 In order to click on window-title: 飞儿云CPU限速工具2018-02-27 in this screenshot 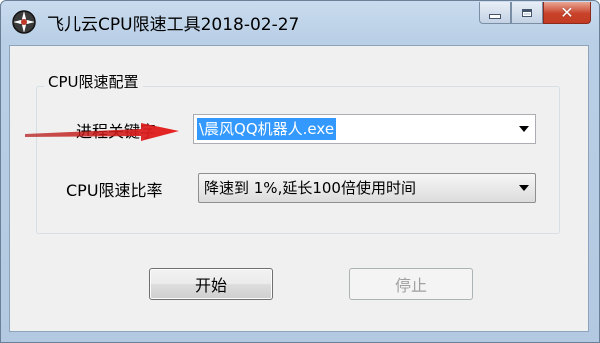, I will do `click(173, 25)`.